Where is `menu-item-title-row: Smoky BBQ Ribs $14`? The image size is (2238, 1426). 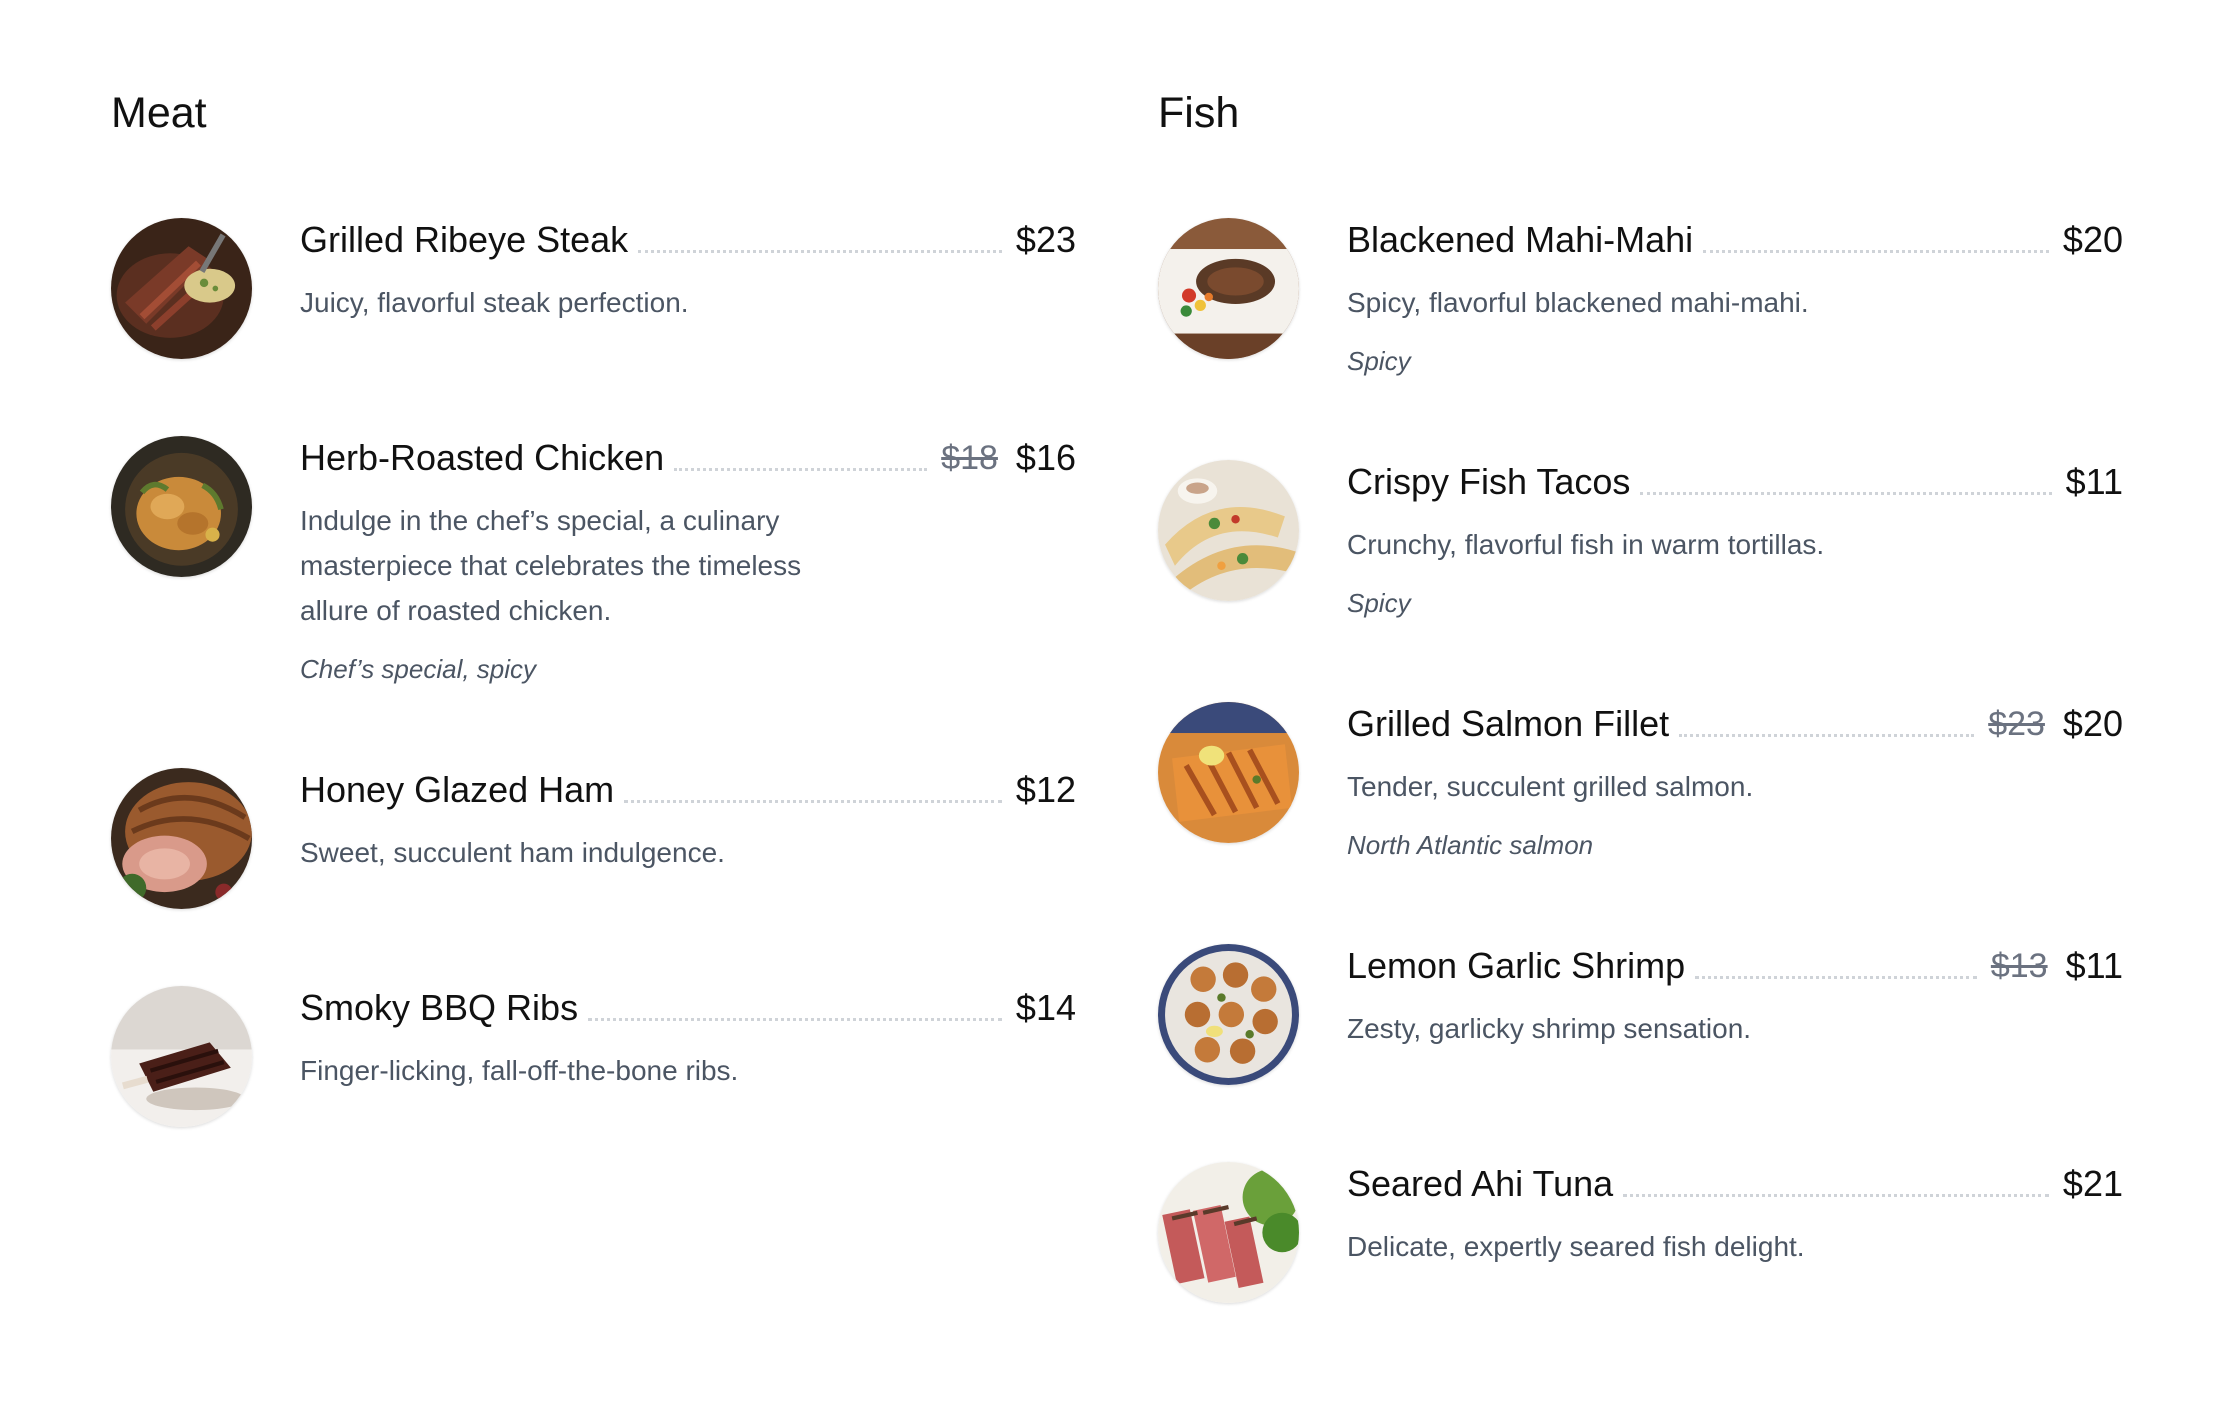 menu-item-title-row: Smoky BBQ Ribs $14 is located at coordinates (688, 1007).